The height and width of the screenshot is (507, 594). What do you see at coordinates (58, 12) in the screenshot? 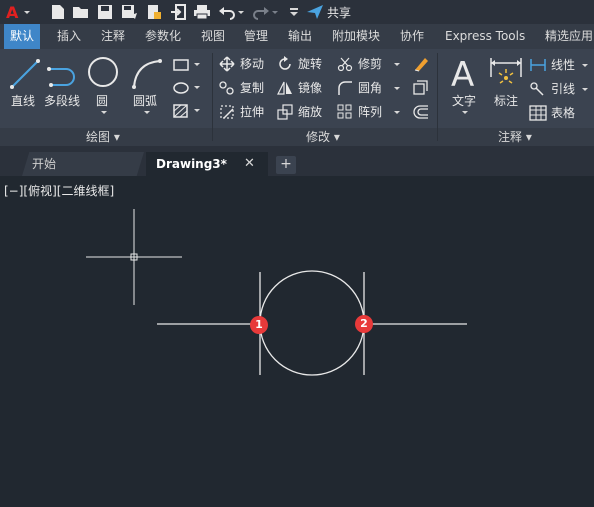
I see `new-file-icon` at bounding box center [58, 12].